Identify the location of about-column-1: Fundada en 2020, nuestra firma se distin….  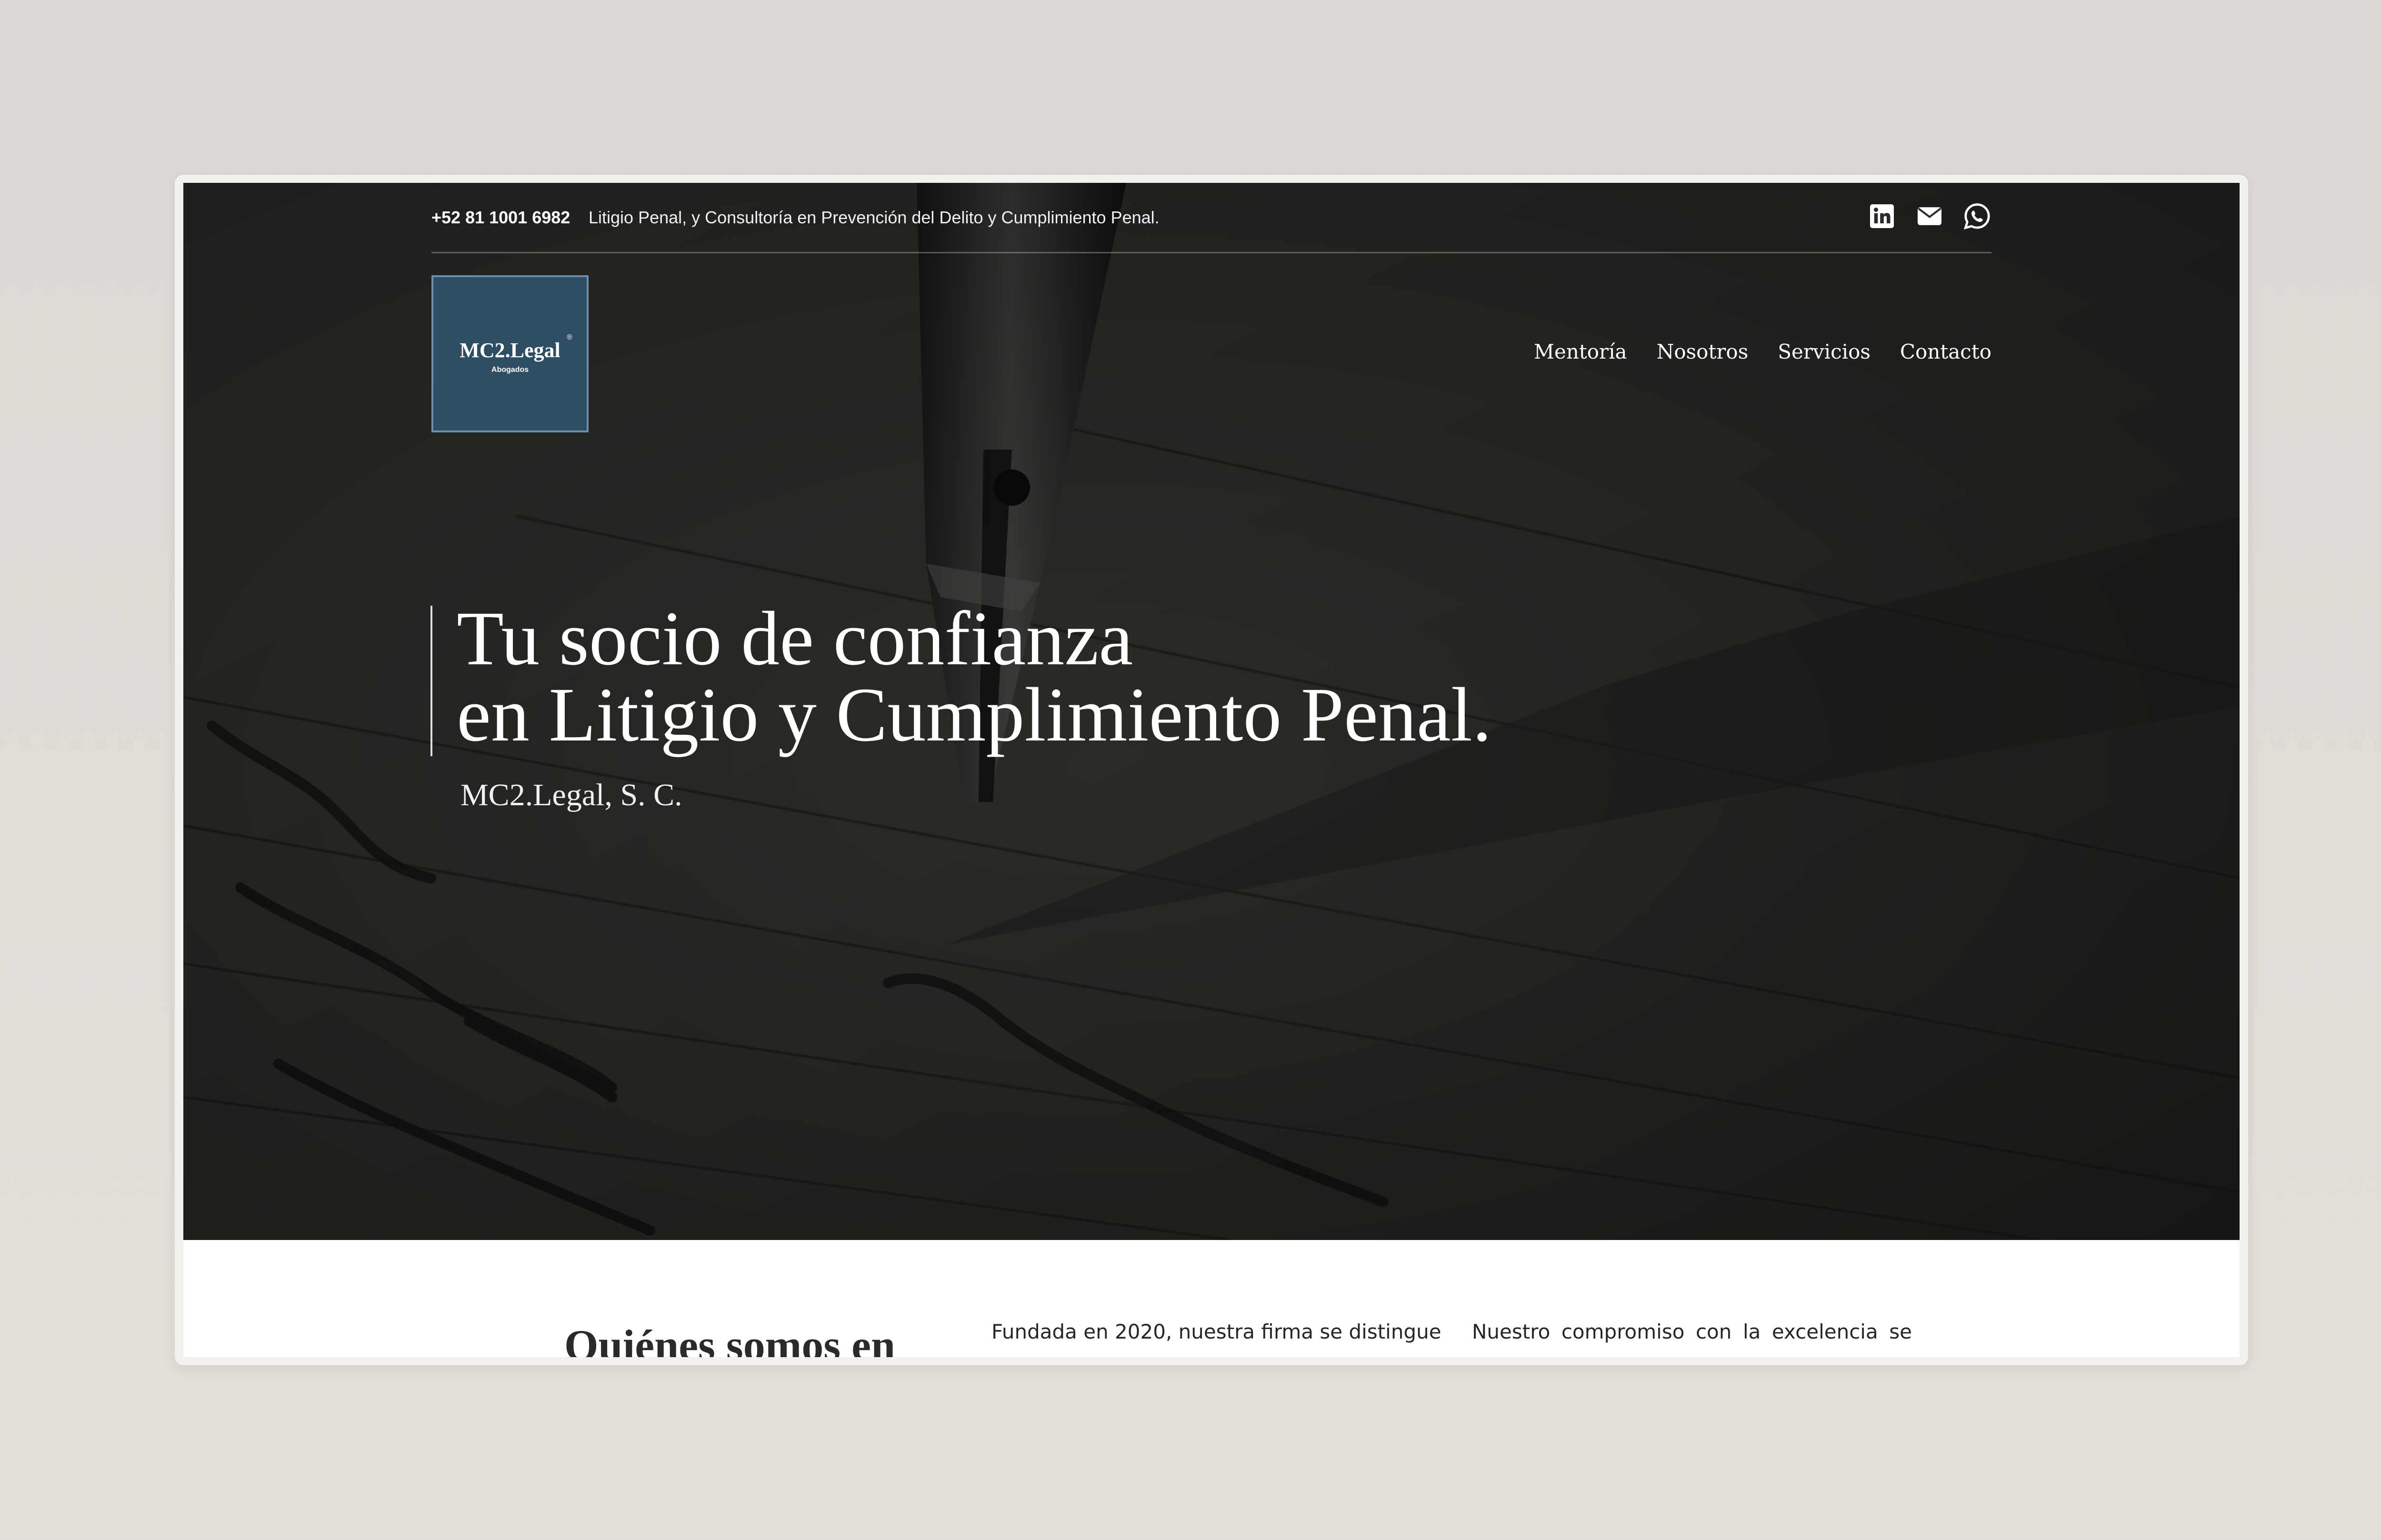
(1216, 1331).